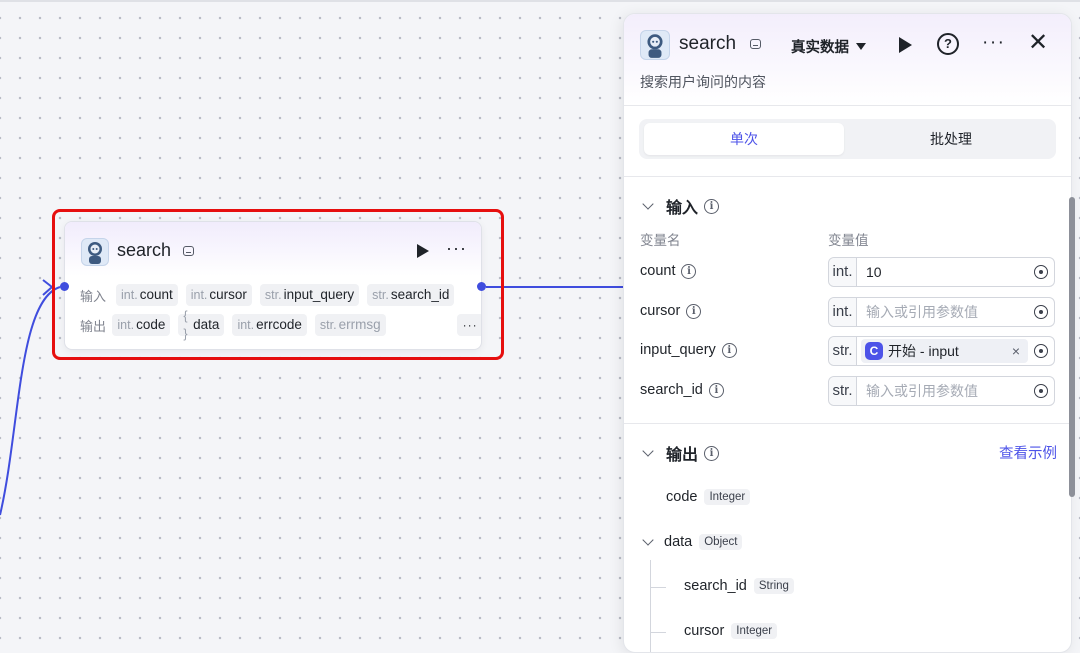  What do you see at coordinates (703, 82) in the screenshot?
I see `panel-description: 搜索用户询问的内容` at bounding box center [703, 82].